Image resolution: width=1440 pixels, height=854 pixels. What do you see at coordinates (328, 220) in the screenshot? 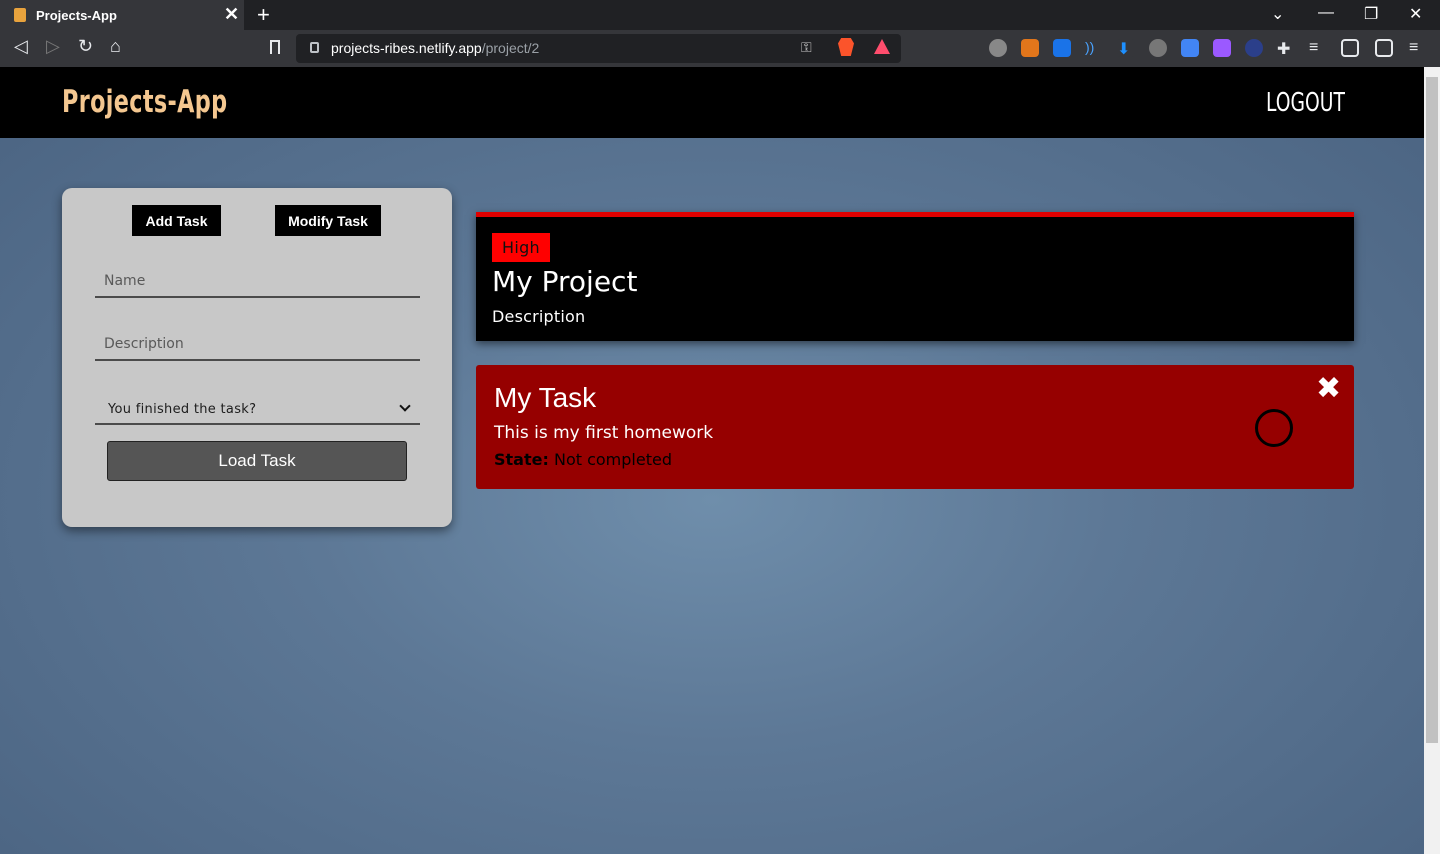
I see `modify-task-button: Modify Task` at bounding box center [328, 220].